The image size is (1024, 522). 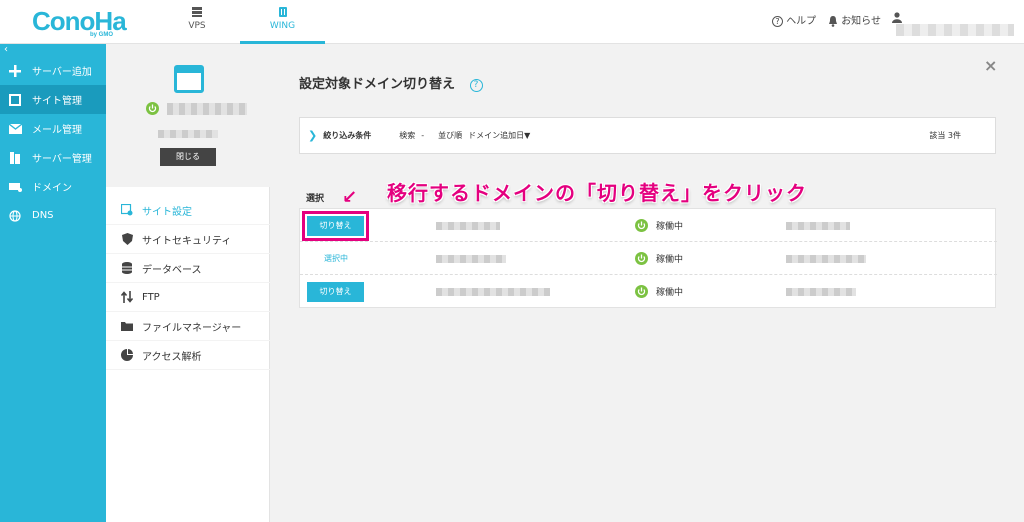 I want to click on notice-label: お知らせ, so click(x=861, y=21).